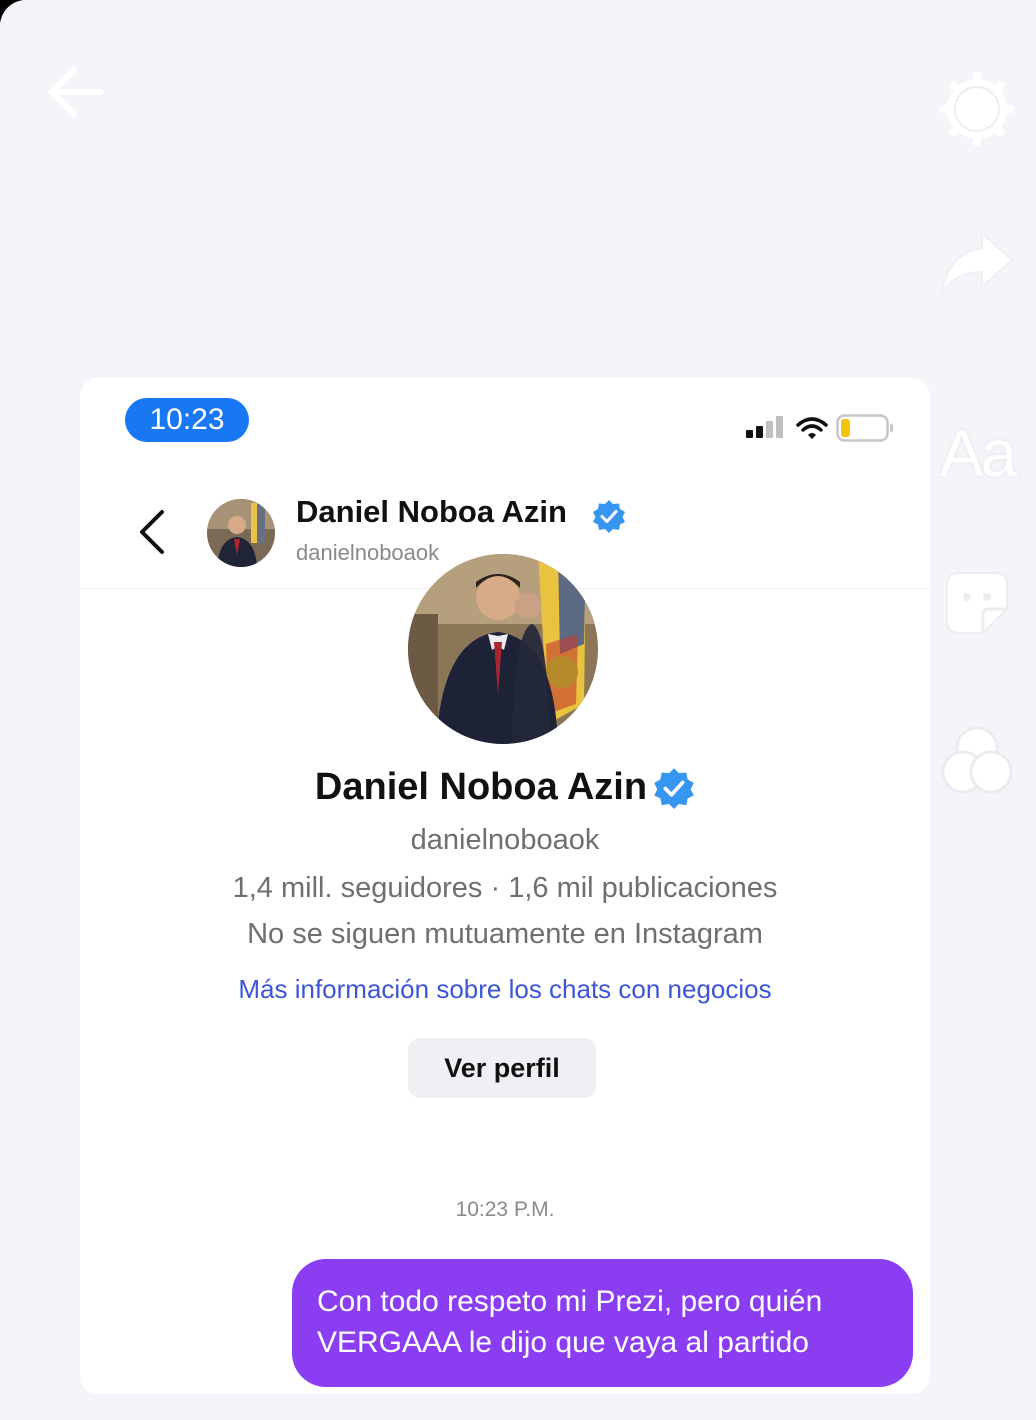 The width and height of the screenshot is (1036, 1420). I want to click on profile-name-row: Daniel Noboa Azin, so click(505, 787).